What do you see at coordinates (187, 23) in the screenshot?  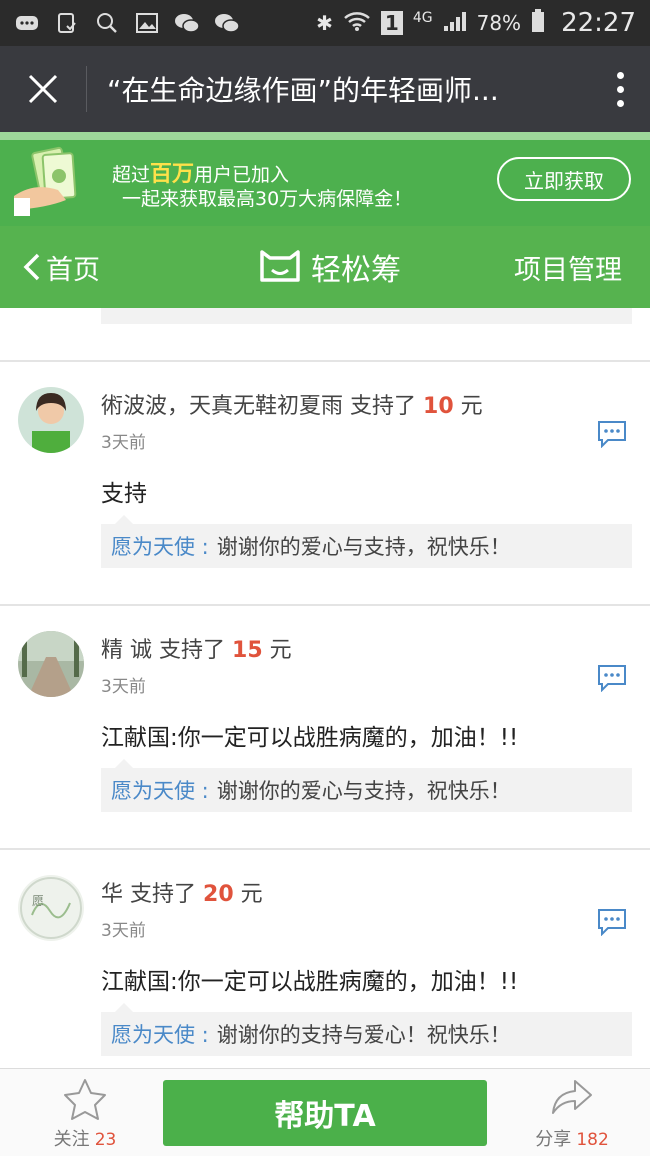 I see `wechat-icon` at bounding box center [187, 23].